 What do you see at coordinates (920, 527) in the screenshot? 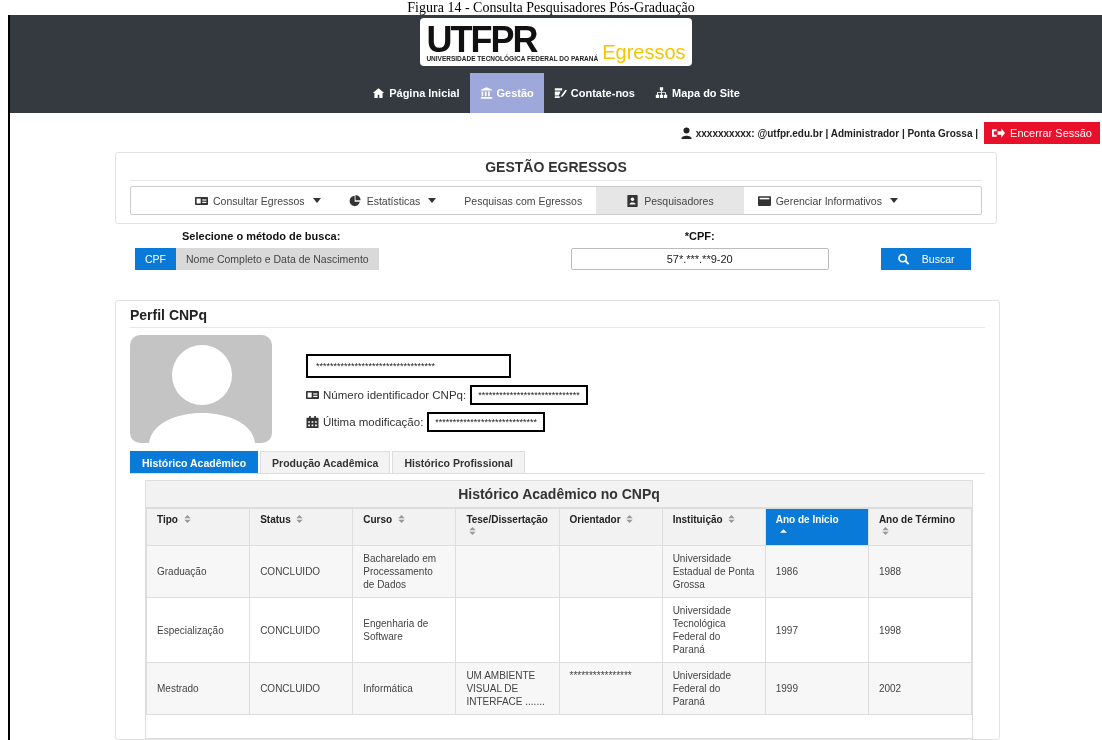
I see `column-header: Ano de Término` at bounding box center [920, 527].